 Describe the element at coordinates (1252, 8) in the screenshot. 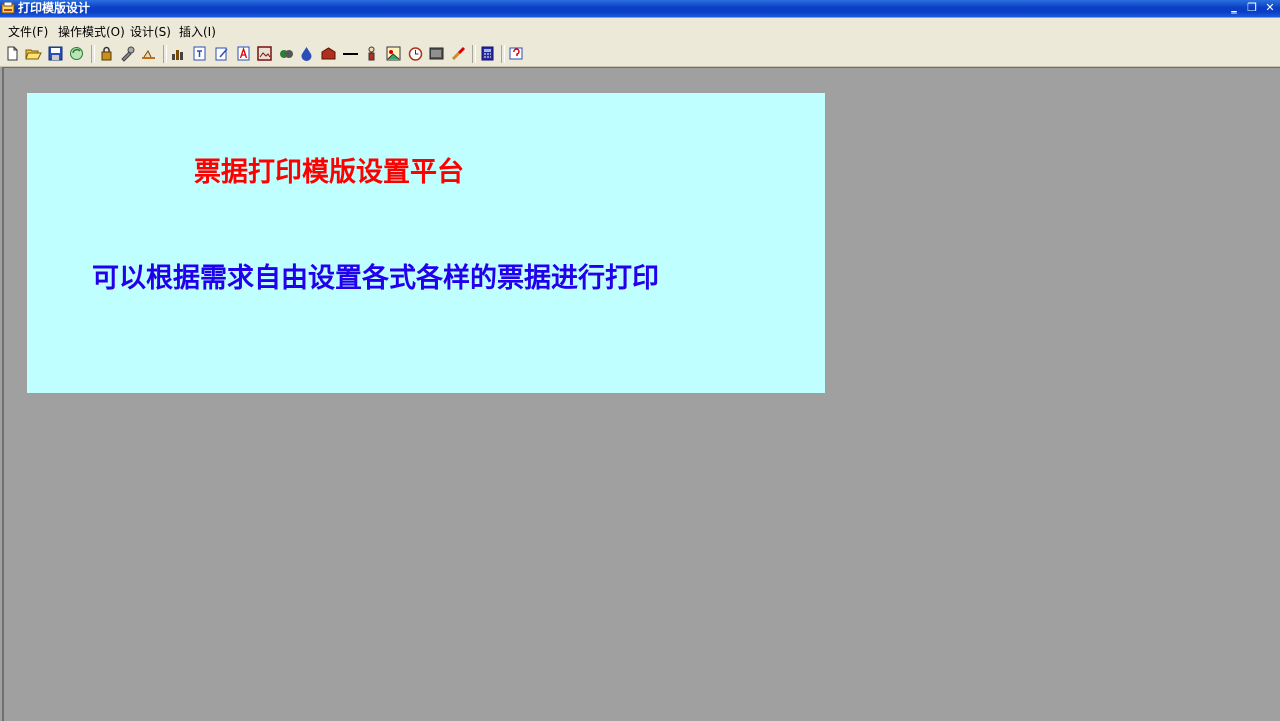

I see `restore-icon: ❐` at that location.